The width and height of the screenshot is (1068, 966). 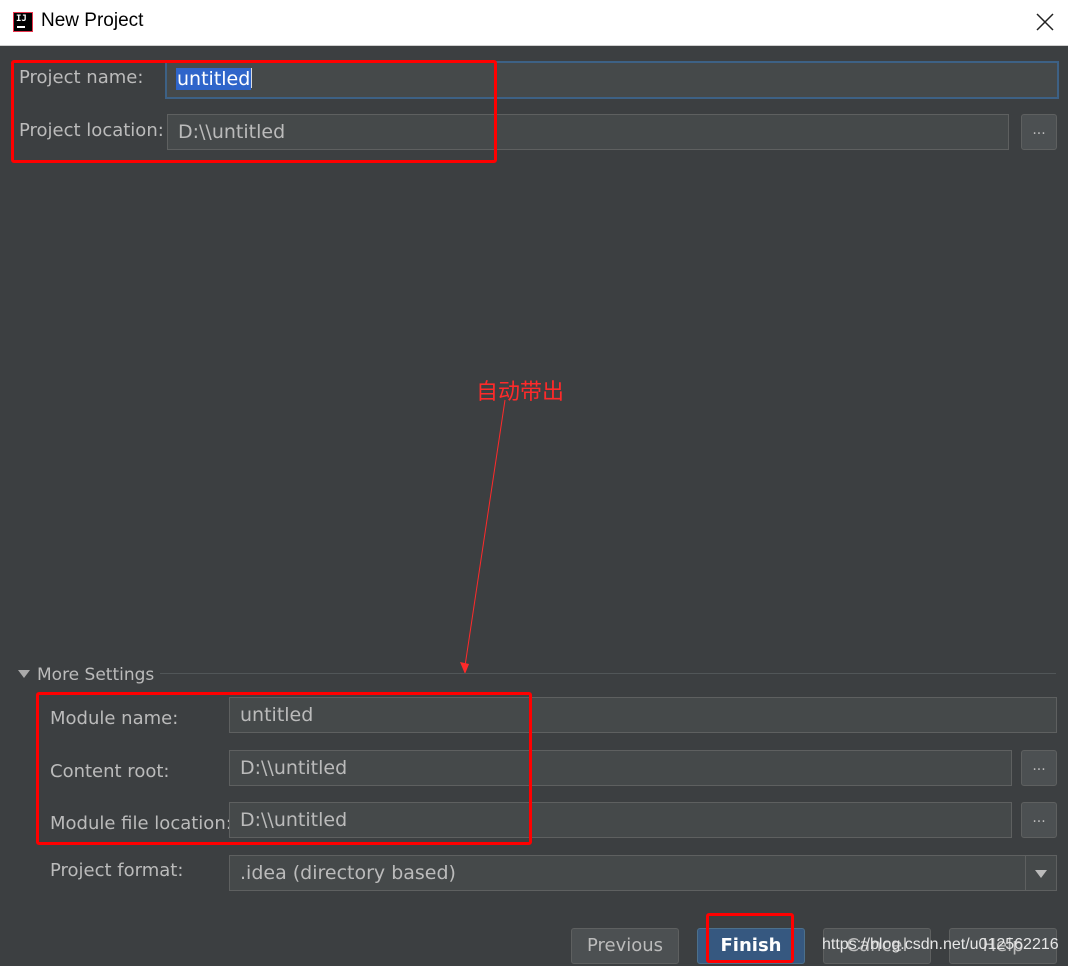 I want to click on content-root-label: Content root:, so click(x=110, y=771).